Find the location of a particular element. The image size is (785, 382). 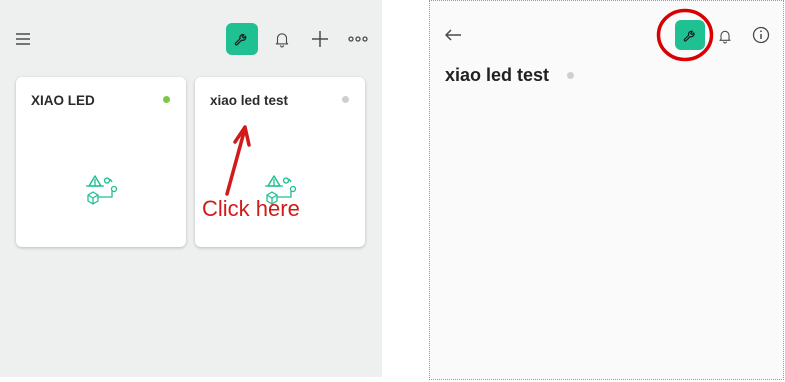

more-dots-icon is located at coordinates (358, 39).